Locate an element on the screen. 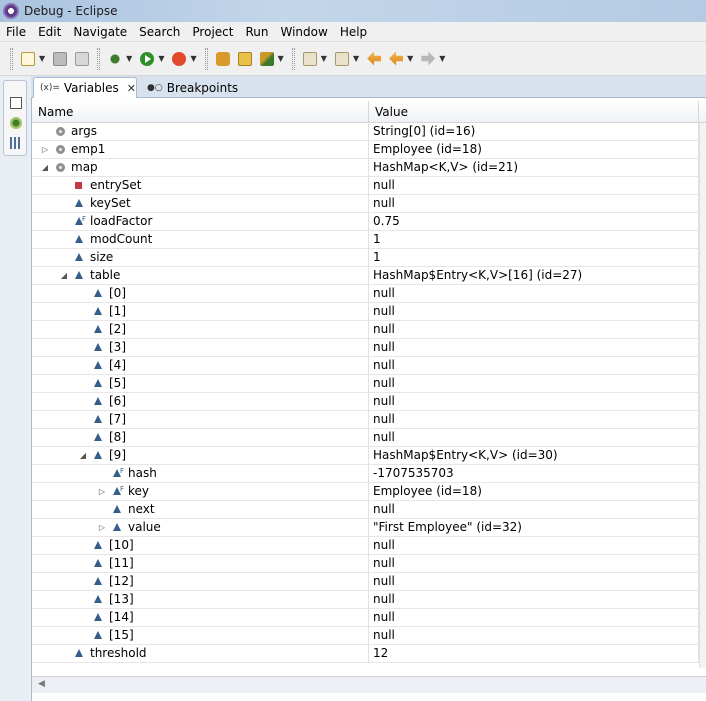 Image resolution: width=706 pixels, height=701 pixels. debug-dropdown-icon: ▼ is located at coordinates (129, 58).